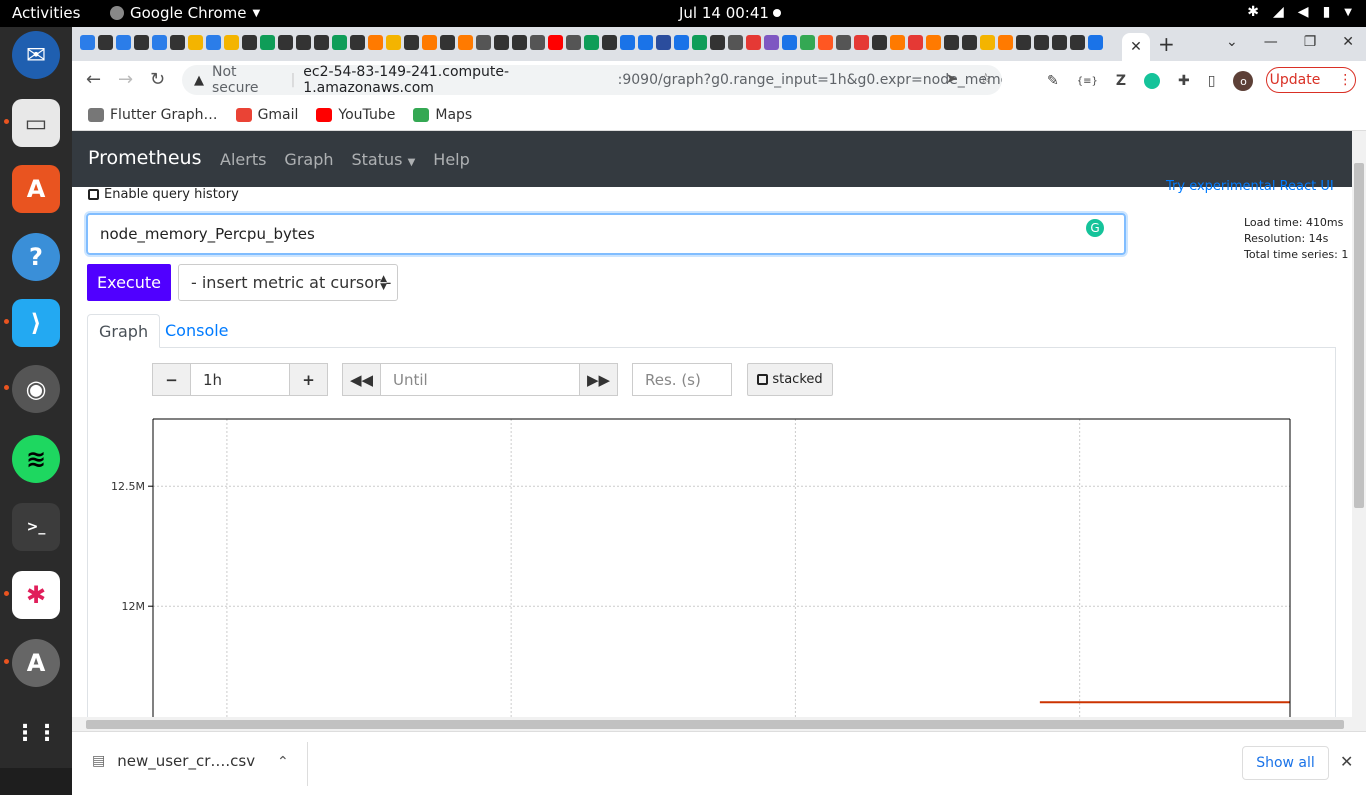 Image resolution: width=1366 pixels, height=795 pixels. What do you see at coordinates (1359, 335) in the screenshot?
I see `vertical-scroll-thumb` at bounding box center [1359, 335].